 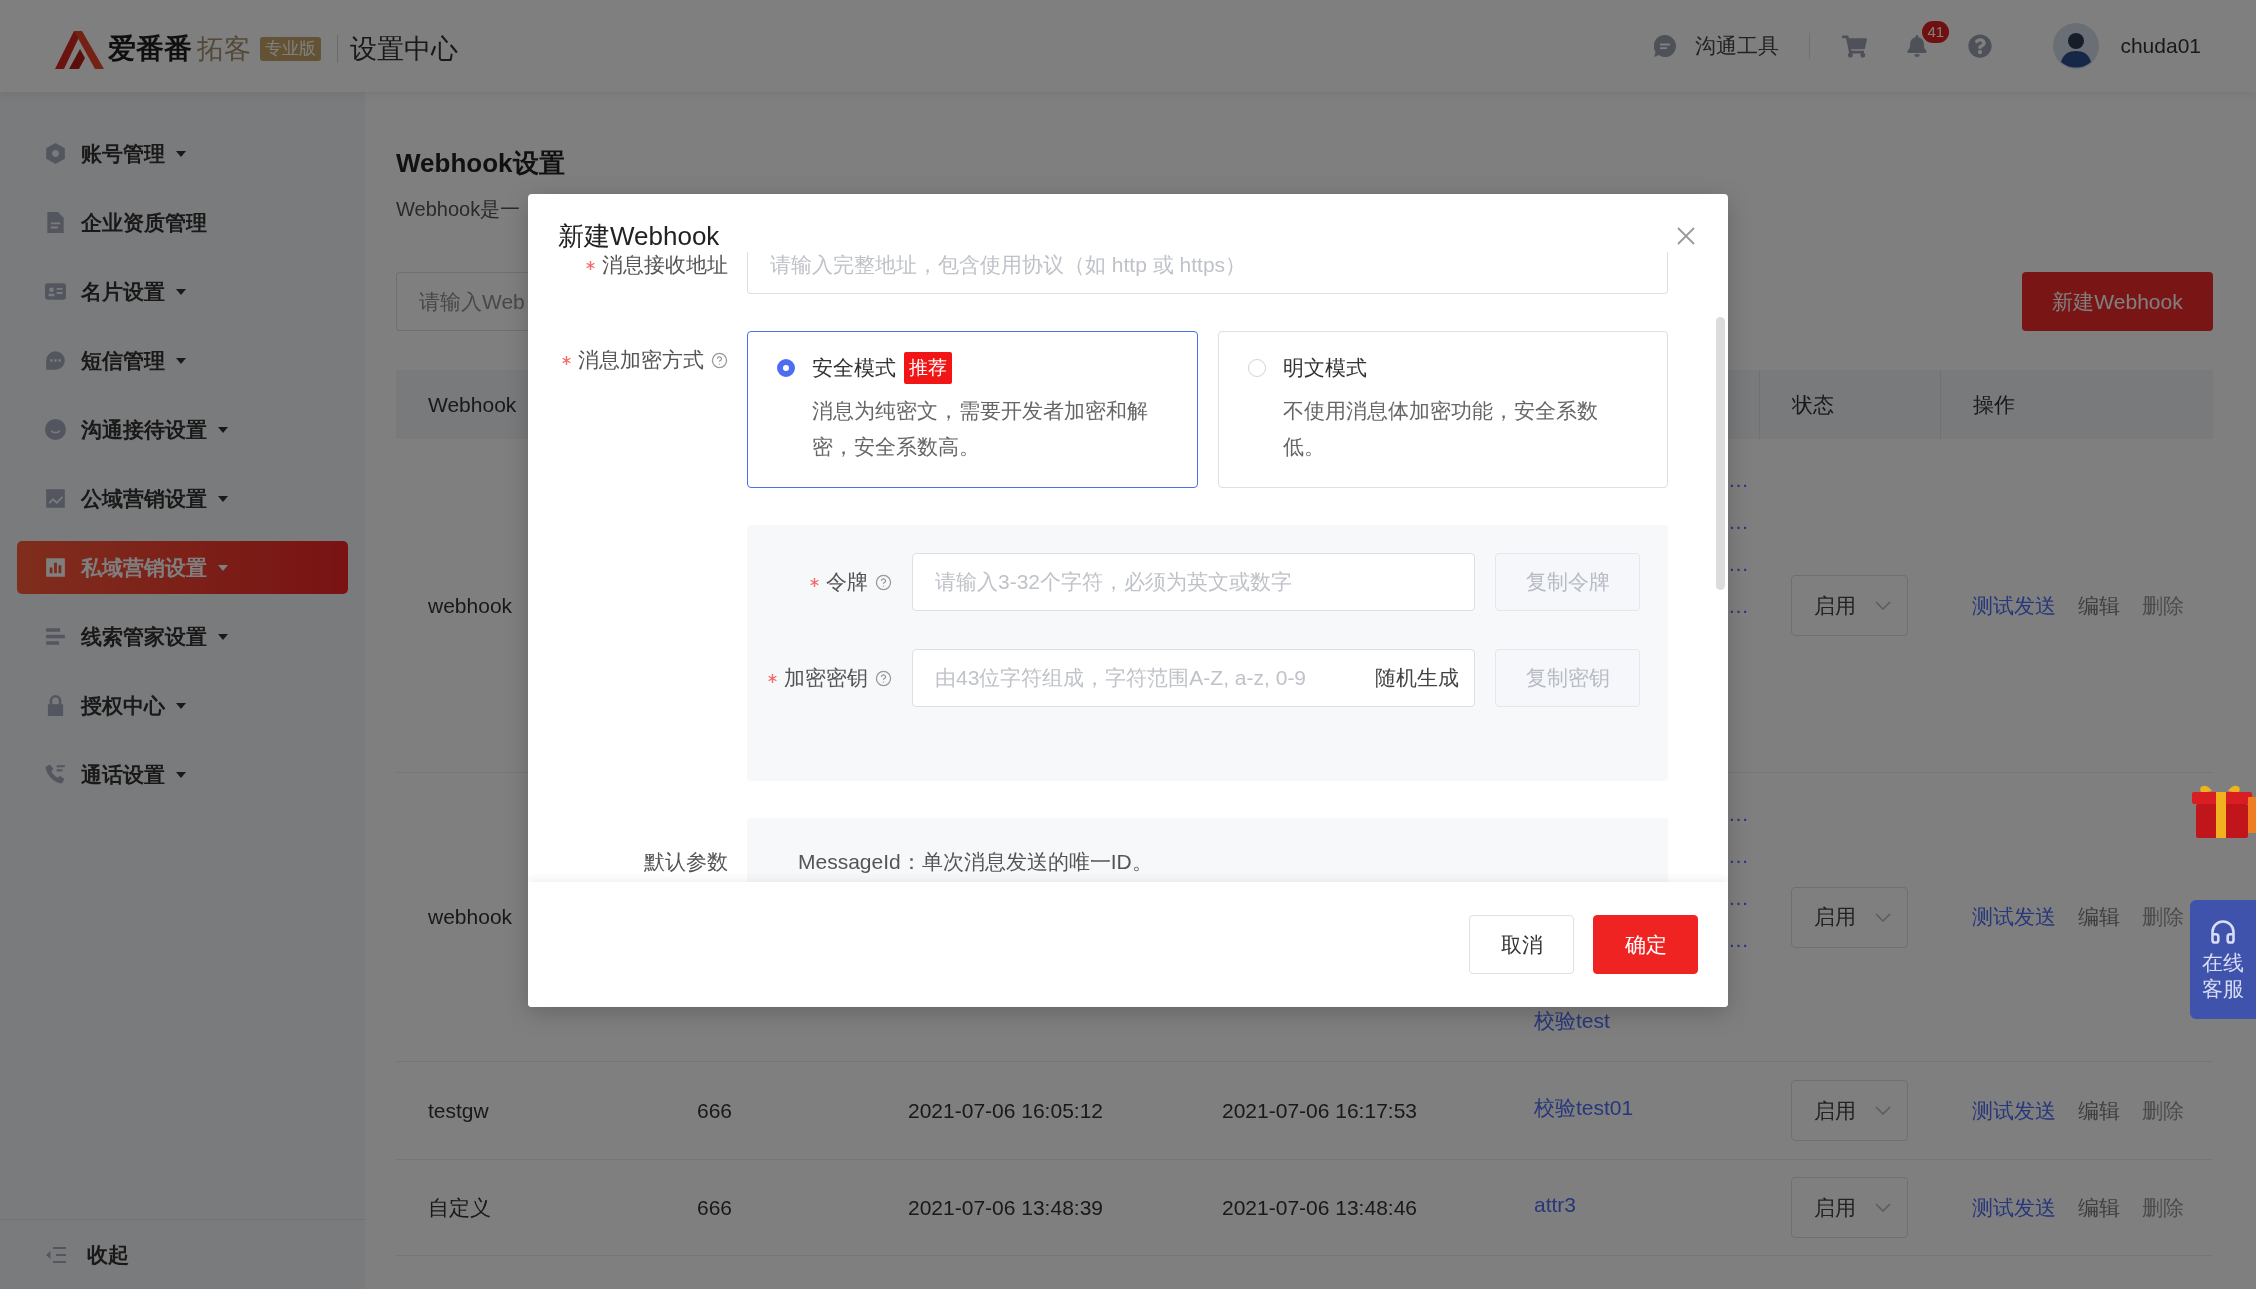 What do you see at coordinates (854, 368) in the screenshot?
I see `option-title: 安全模式` at bounding box center [854, 368].